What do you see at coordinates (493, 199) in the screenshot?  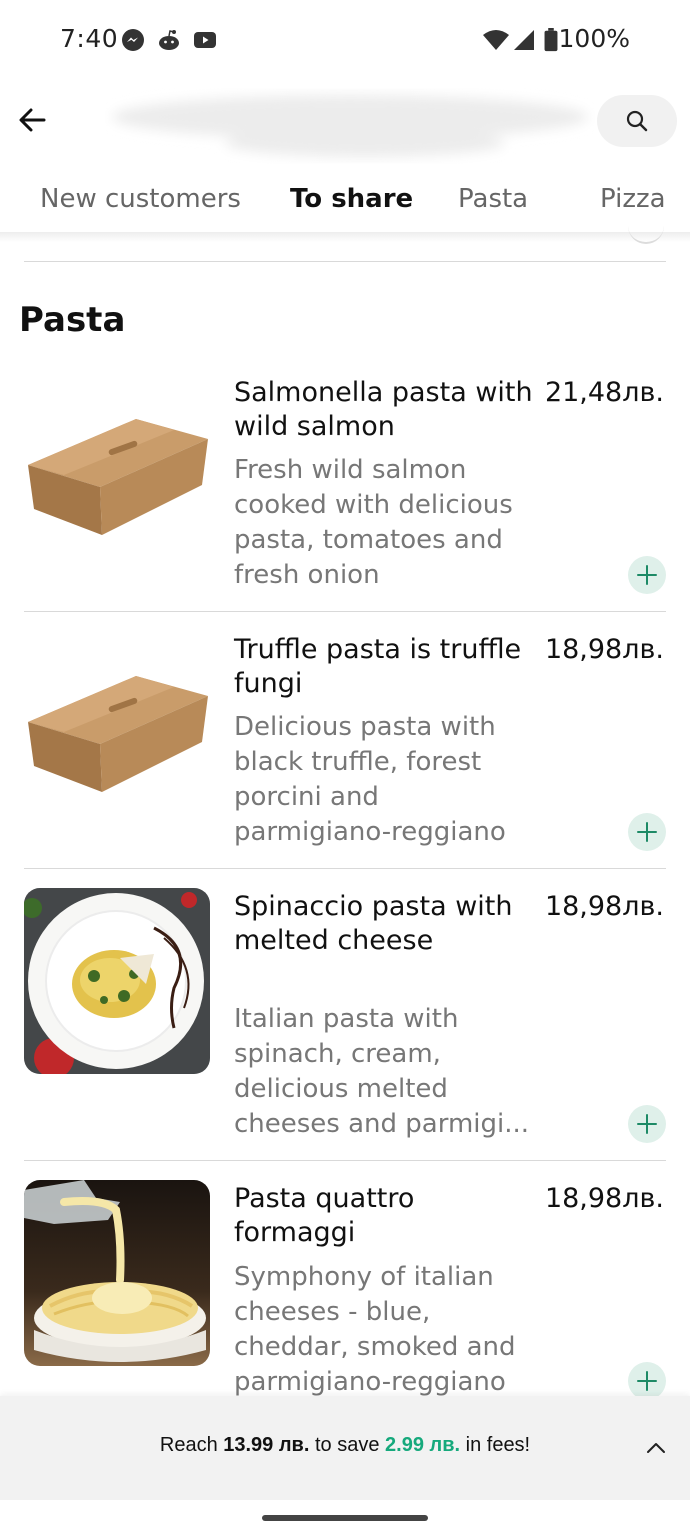 I see `tab-pasta: Pasta` at bounding box center [493, 199].